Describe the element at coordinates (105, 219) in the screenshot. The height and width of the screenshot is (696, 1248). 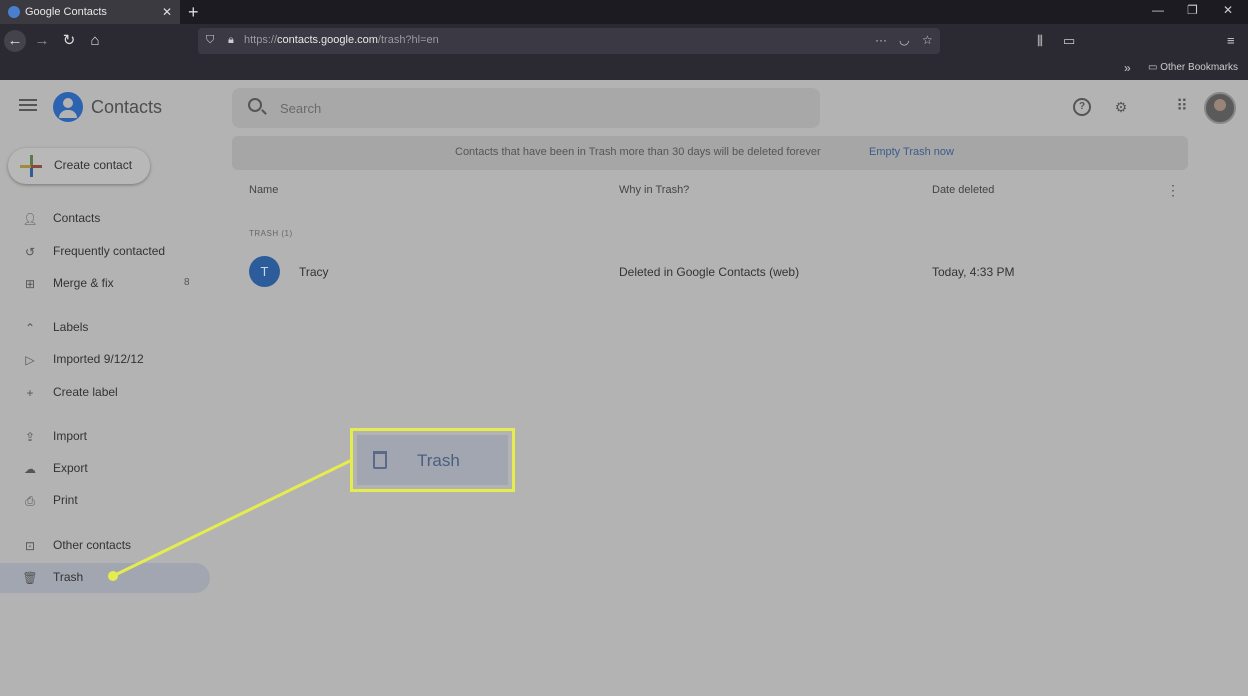
I see `sidebar-item-contacts: 👤︎ Contacts` at that location.